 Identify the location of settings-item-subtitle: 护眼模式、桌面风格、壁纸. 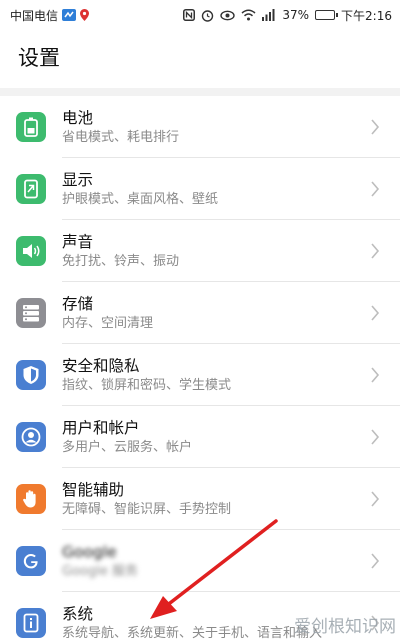
(140, 199).